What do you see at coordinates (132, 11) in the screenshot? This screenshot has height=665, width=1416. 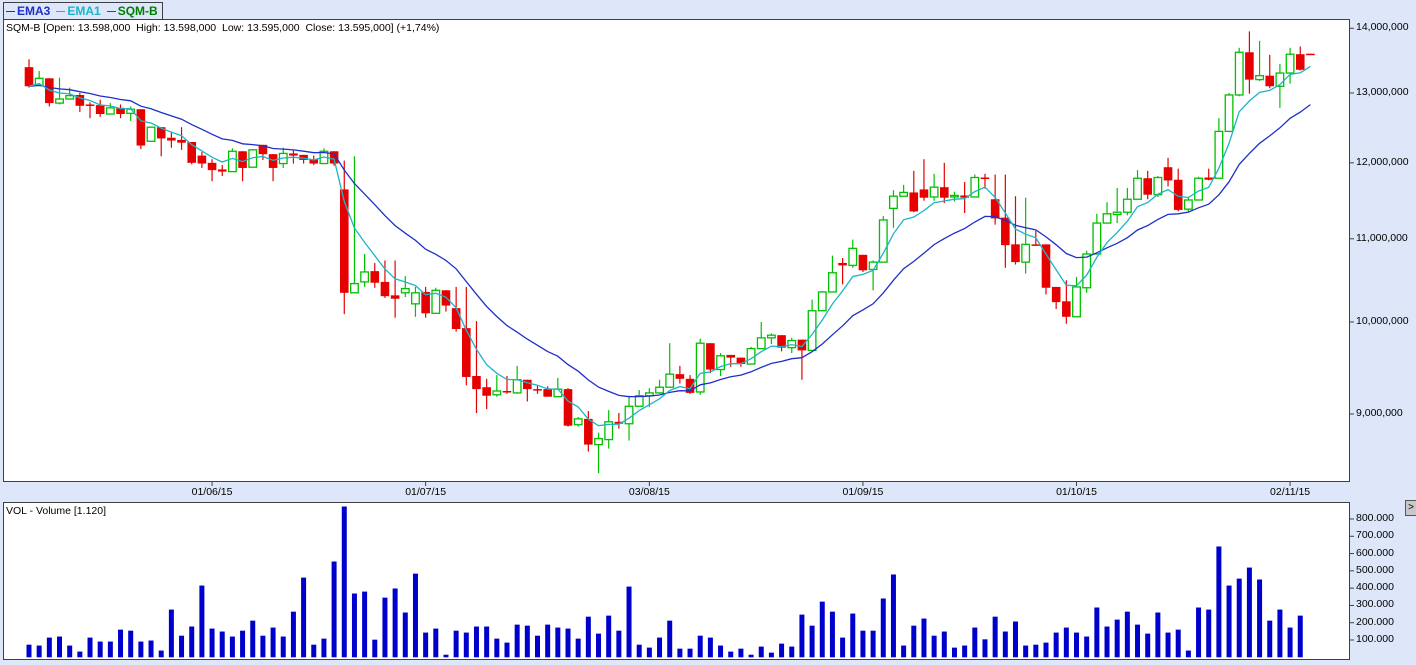 I see `legend-item-sqm-b: SQM-B` at bounding box center [132, 11].